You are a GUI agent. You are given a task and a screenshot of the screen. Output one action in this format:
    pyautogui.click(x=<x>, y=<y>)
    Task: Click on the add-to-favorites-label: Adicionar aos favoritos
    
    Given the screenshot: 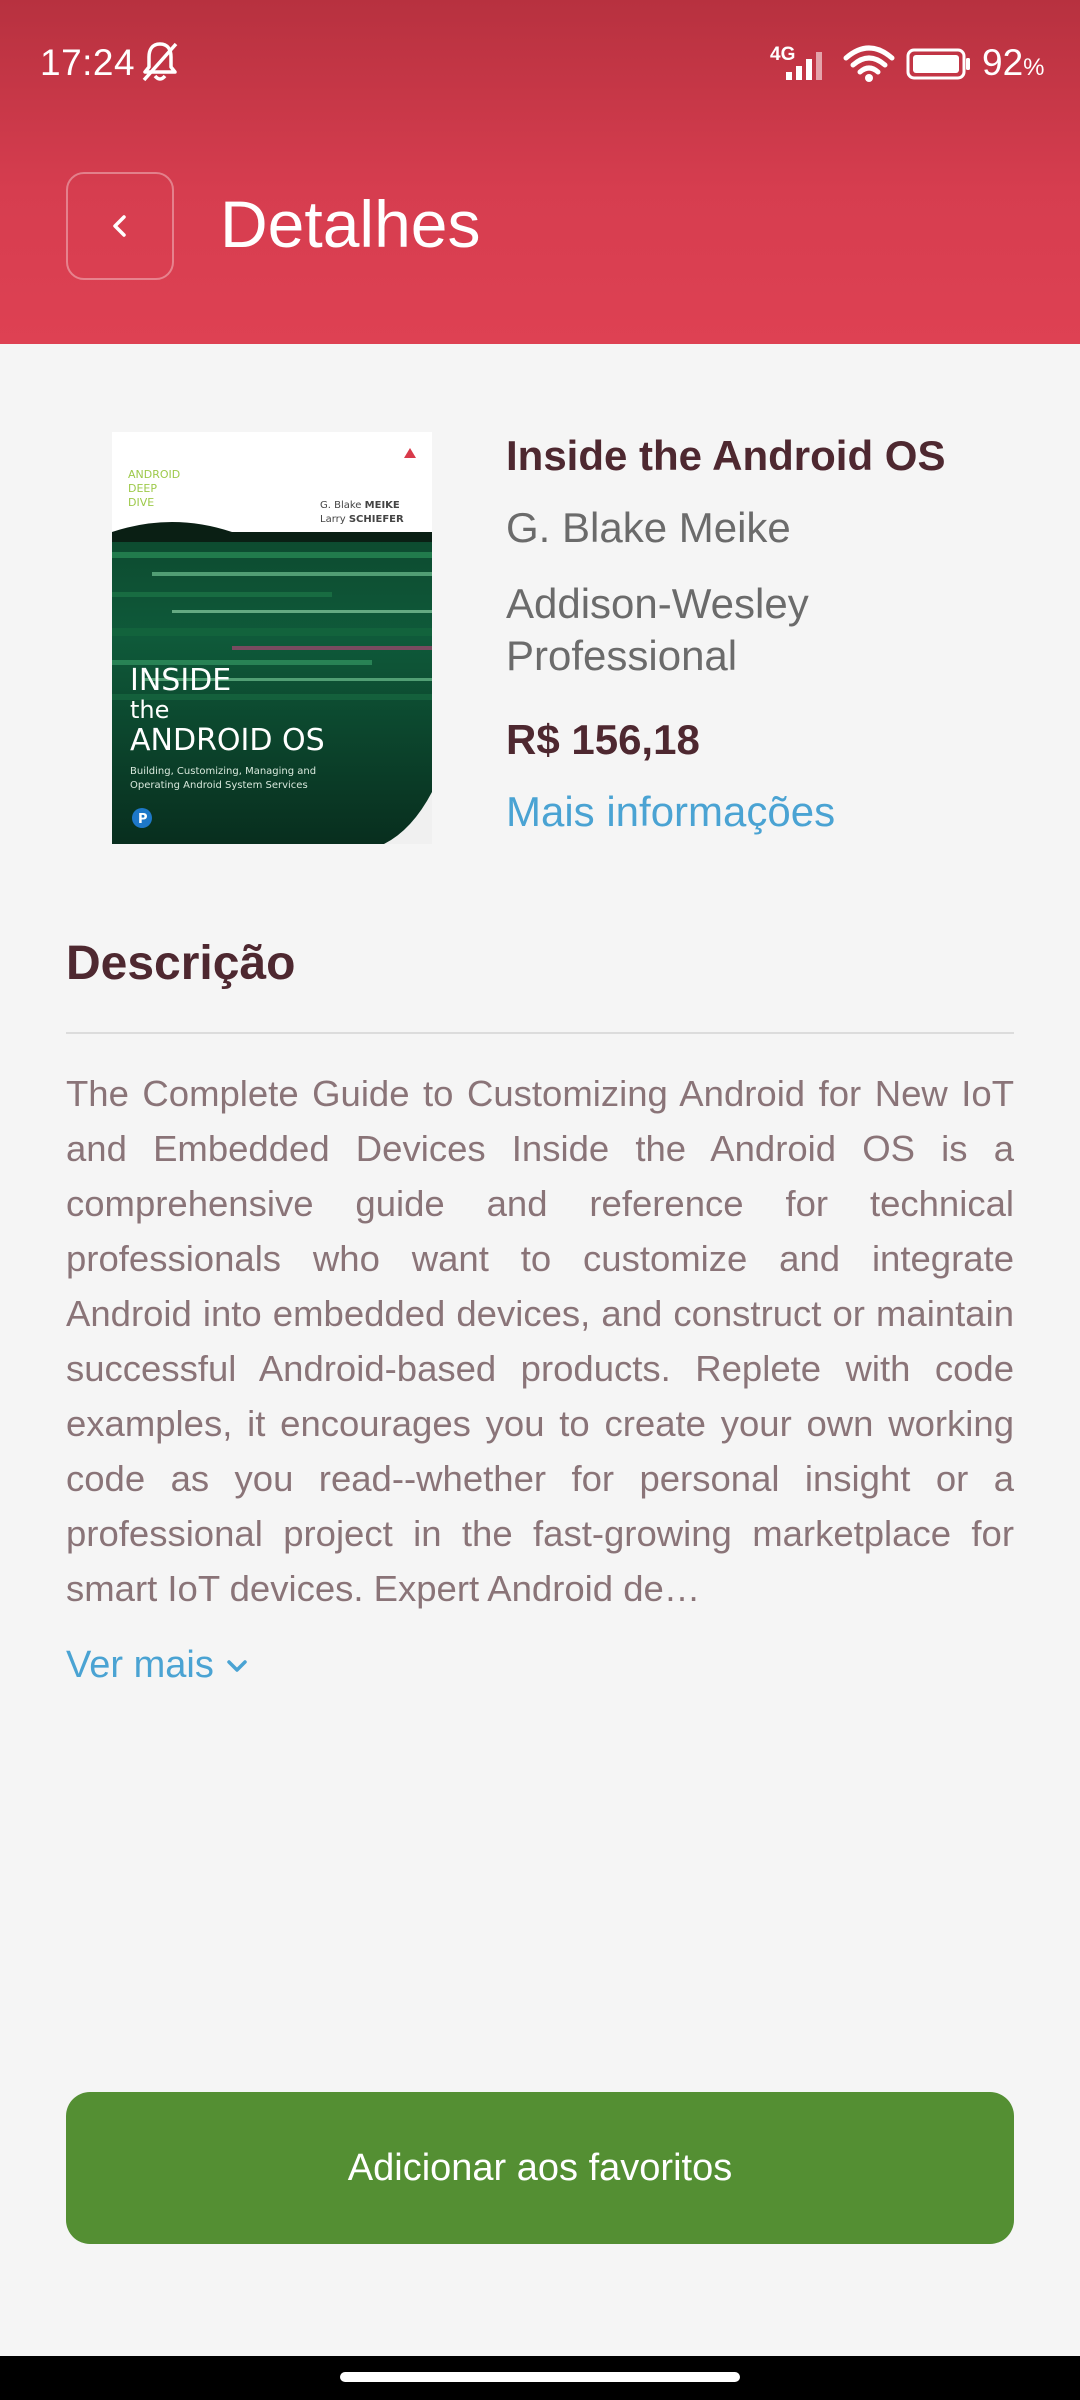 What is the action you would take?
    pyautogui.click(x=540, y=2167)
    